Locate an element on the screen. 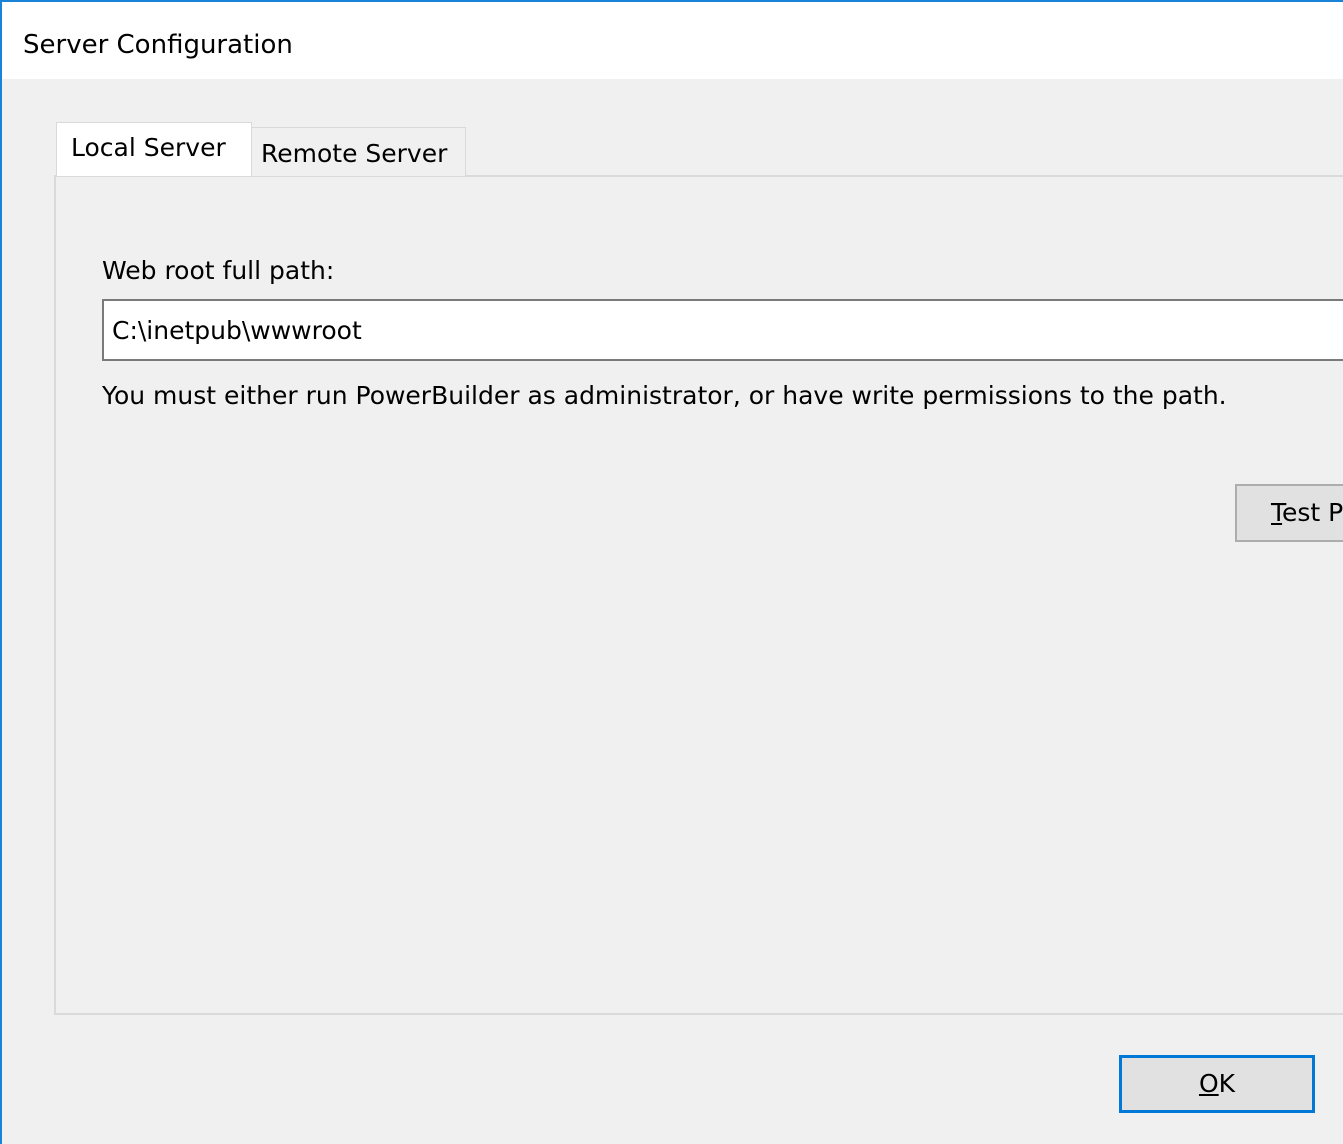 This screenshot has width=1343, height=1144. ok-button: OK is located at coordinates (1217, 1084).